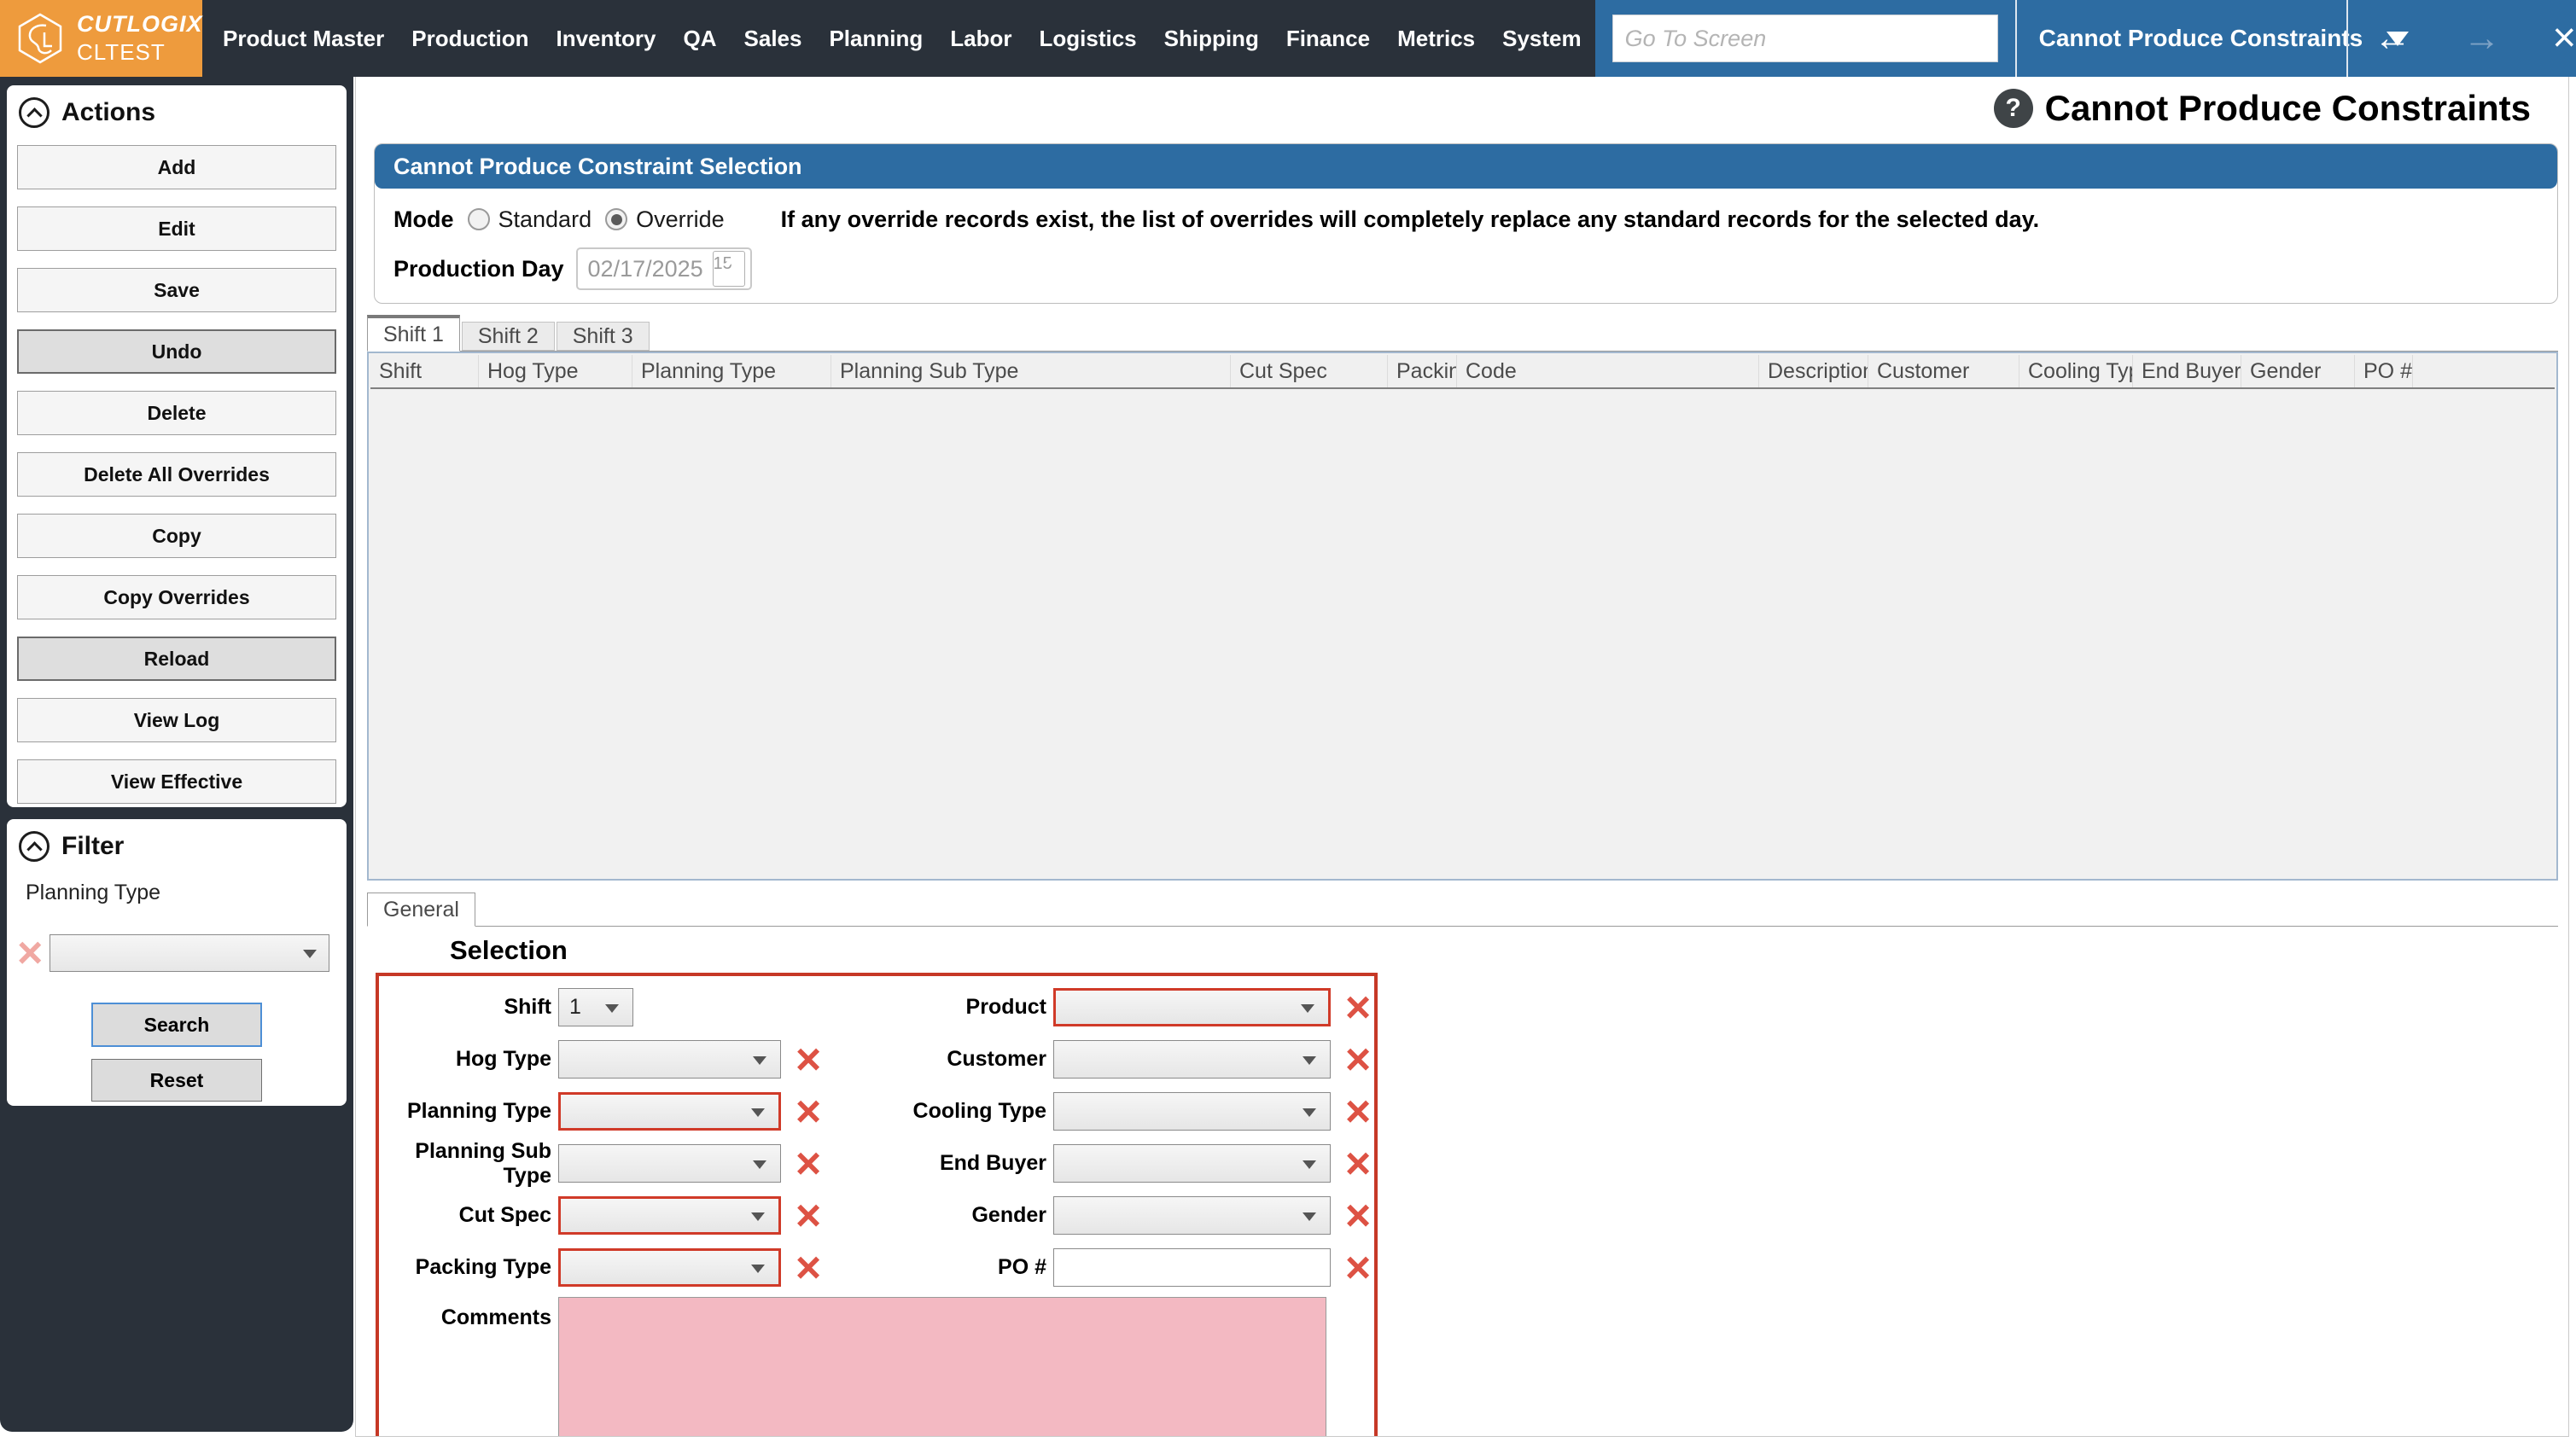 The image size is (2576, 1442). I want to click on selection-heading: Selection, so click(509, 950).